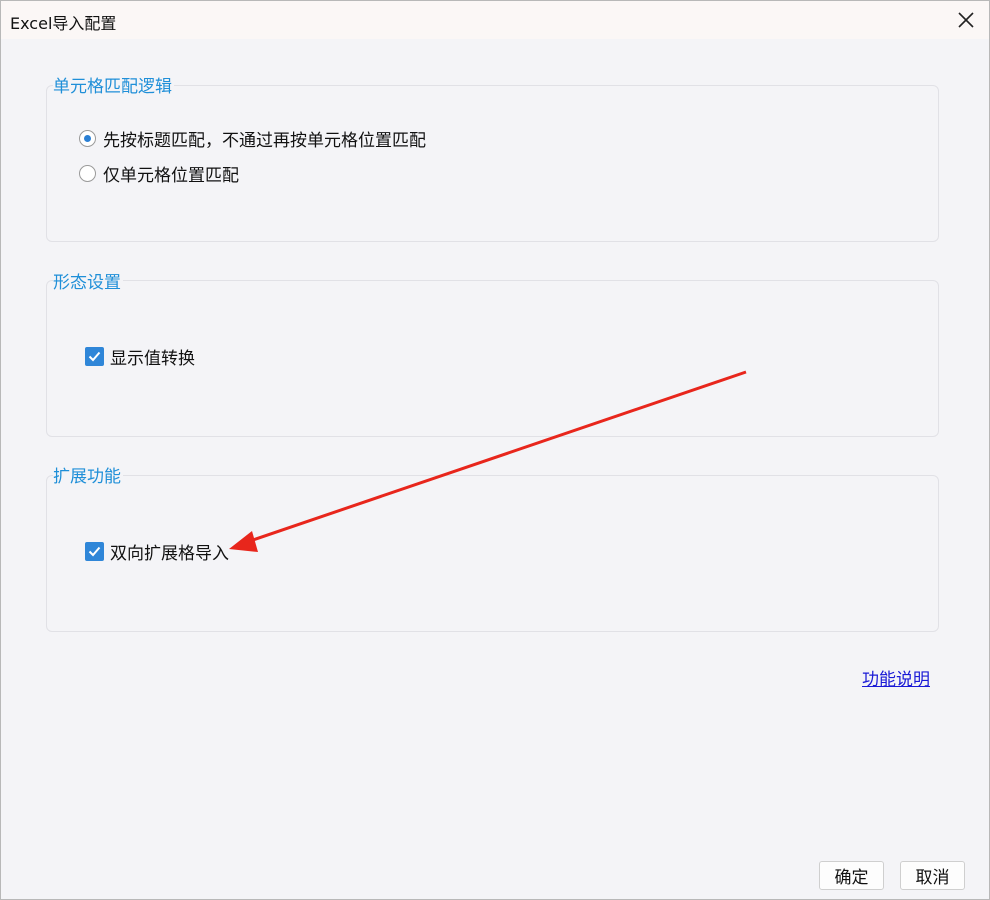 The image size is (990, 900). I want to click on extensions-group-title: 扩展功能, so click(88, 474).